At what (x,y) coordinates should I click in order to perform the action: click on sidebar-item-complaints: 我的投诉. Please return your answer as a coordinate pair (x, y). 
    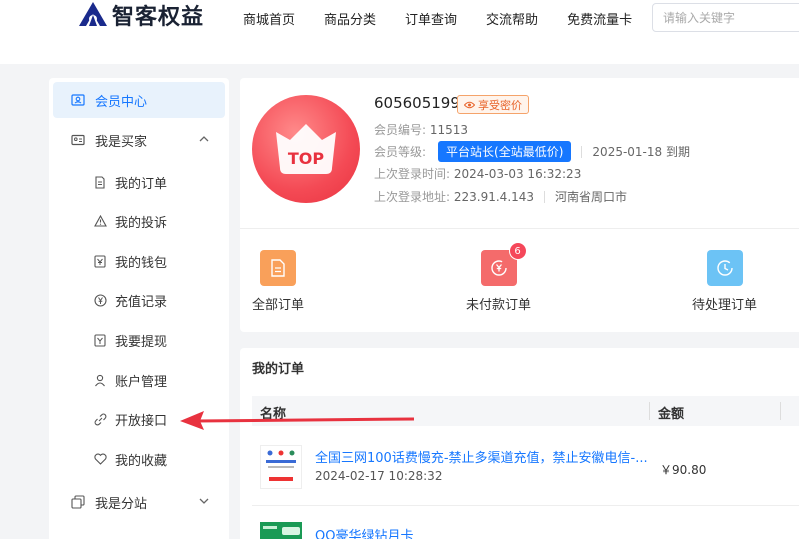
    Looking at the image, I should click on (130, 221).